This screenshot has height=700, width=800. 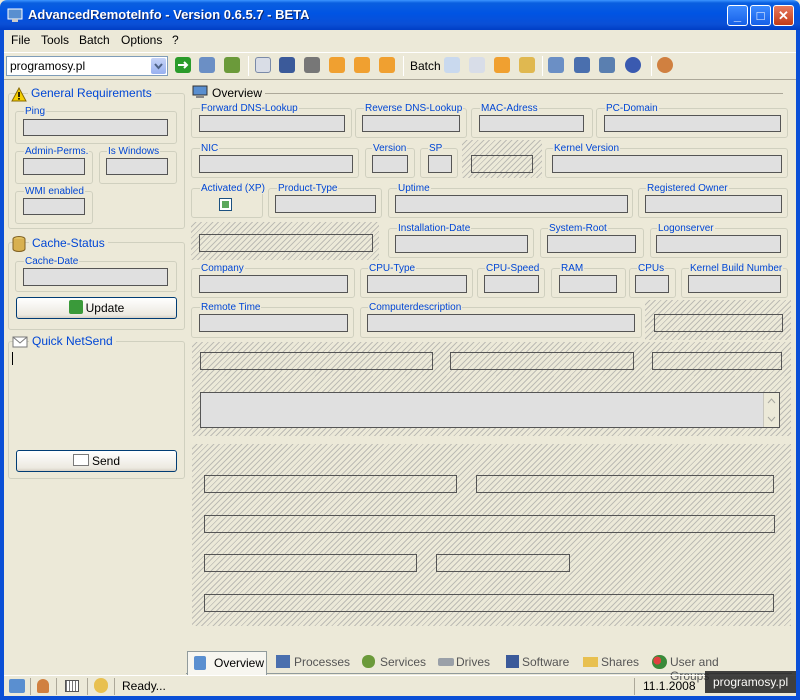 I want to click on mac-field, so click(x=531, y=123).